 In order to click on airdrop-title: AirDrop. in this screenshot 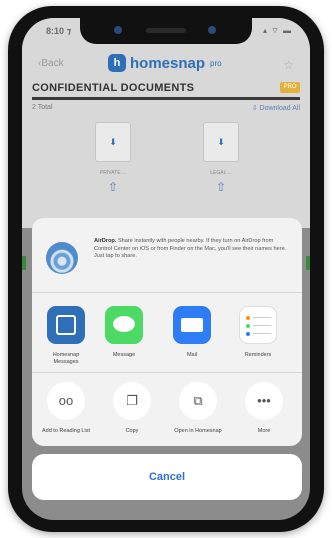, I will do `click(105, 241)`.